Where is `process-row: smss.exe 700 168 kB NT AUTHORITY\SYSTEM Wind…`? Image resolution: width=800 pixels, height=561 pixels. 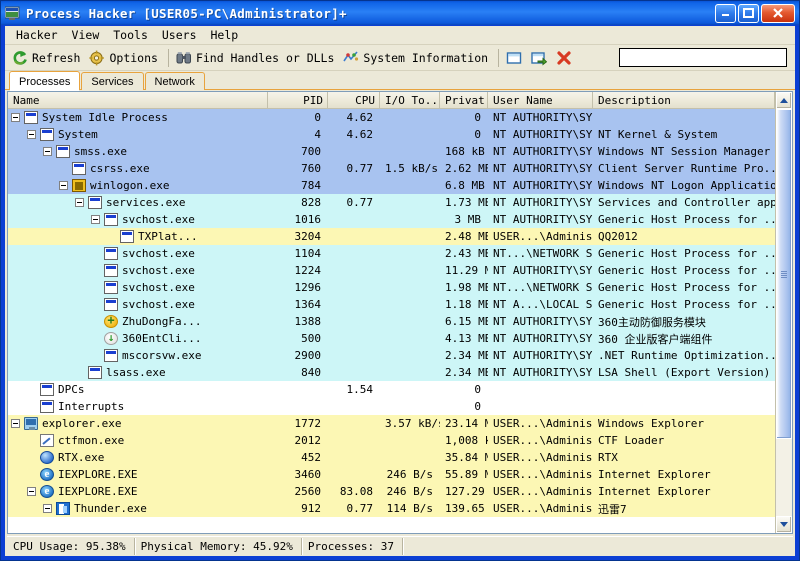
process-row: smss.exe 700 168 kB NT AUTHORITY\SYSTEM Wind… is located at coordinates (391, 151).